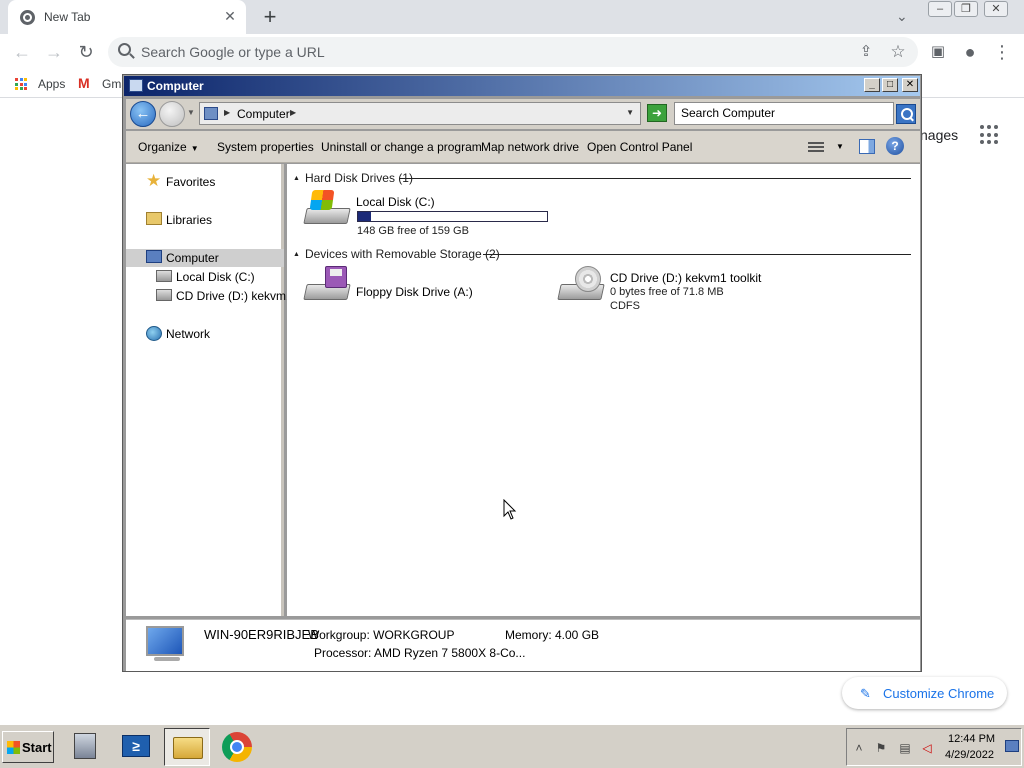  What do you see at coordinates (234, 296) in the screenshot?
I see `nav-cd-drive: CD Drive (D:) kekvm1` at bounding box center [234, 296].